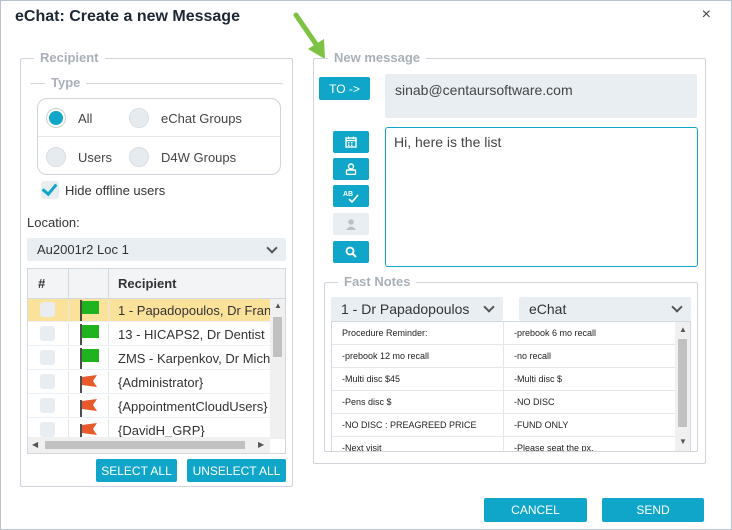 The height and width of the screenshot is (530, 732). Describe the element at coordinates (588, 379) in the screenshot. I see `fast-note-item: -Multi disc $` at that location.